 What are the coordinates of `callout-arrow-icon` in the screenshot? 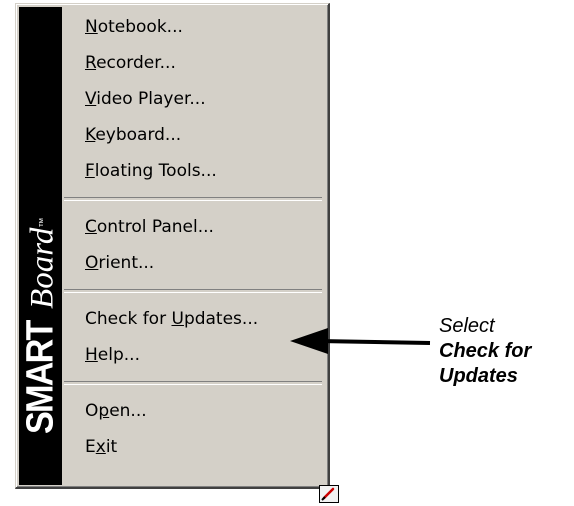 It's located at (360, 341).